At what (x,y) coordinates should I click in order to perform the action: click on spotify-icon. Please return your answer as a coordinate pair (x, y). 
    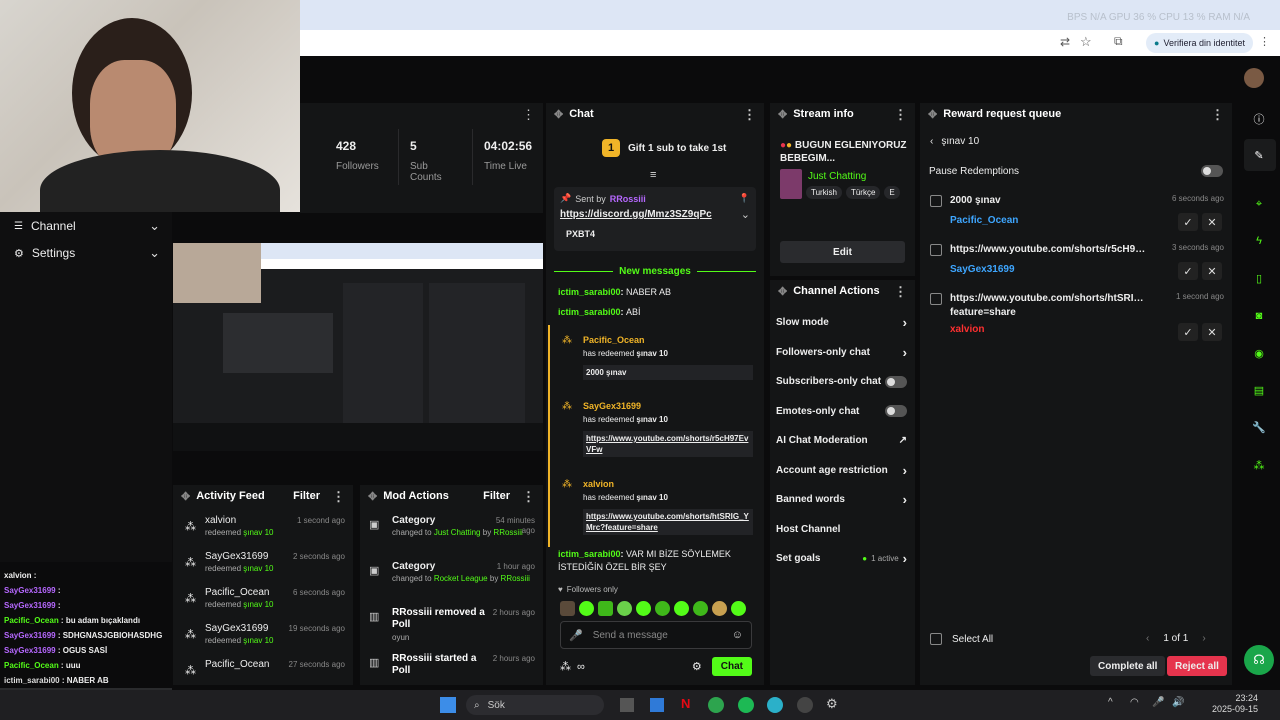
    Looking at the image, I should click on (746, 705).